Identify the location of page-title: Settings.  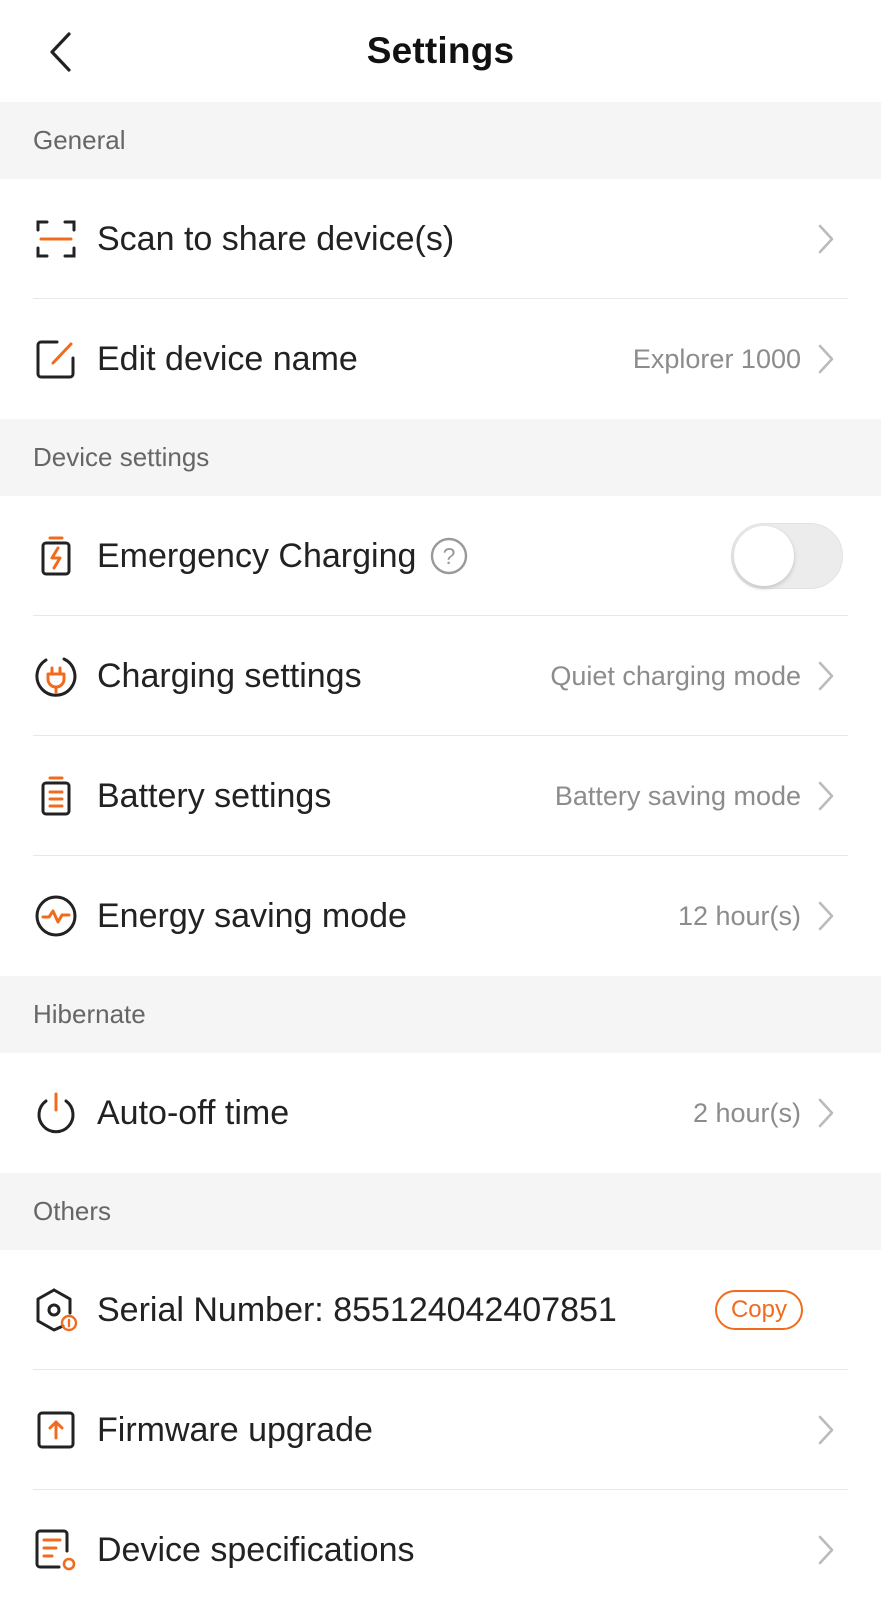
(440, 50).